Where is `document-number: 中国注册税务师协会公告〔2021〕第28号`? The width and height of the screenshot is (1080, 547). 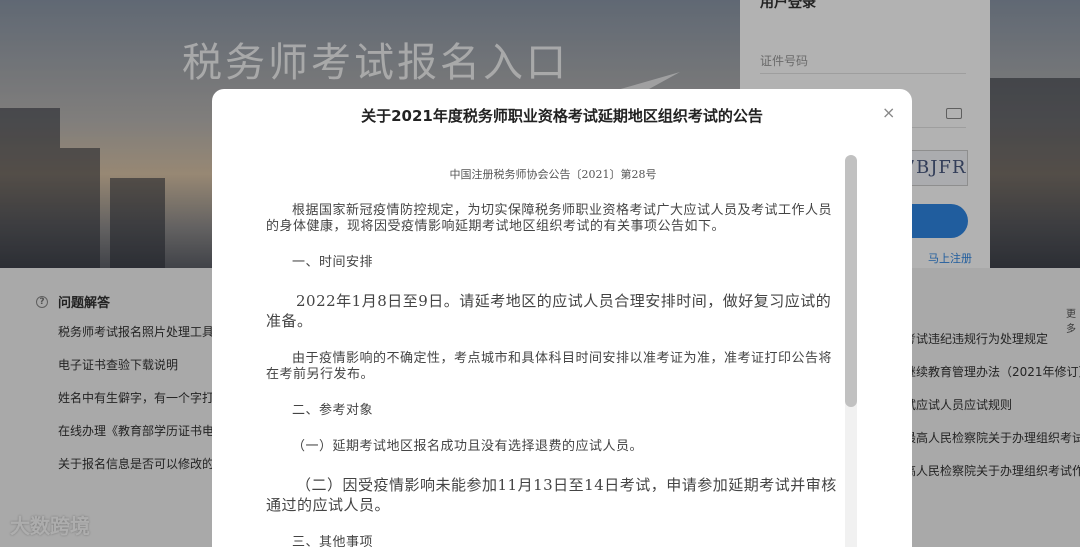 document-number: 中国注册税务师协会公告〔2021〕第28号 is located at coordinates (553, 174).